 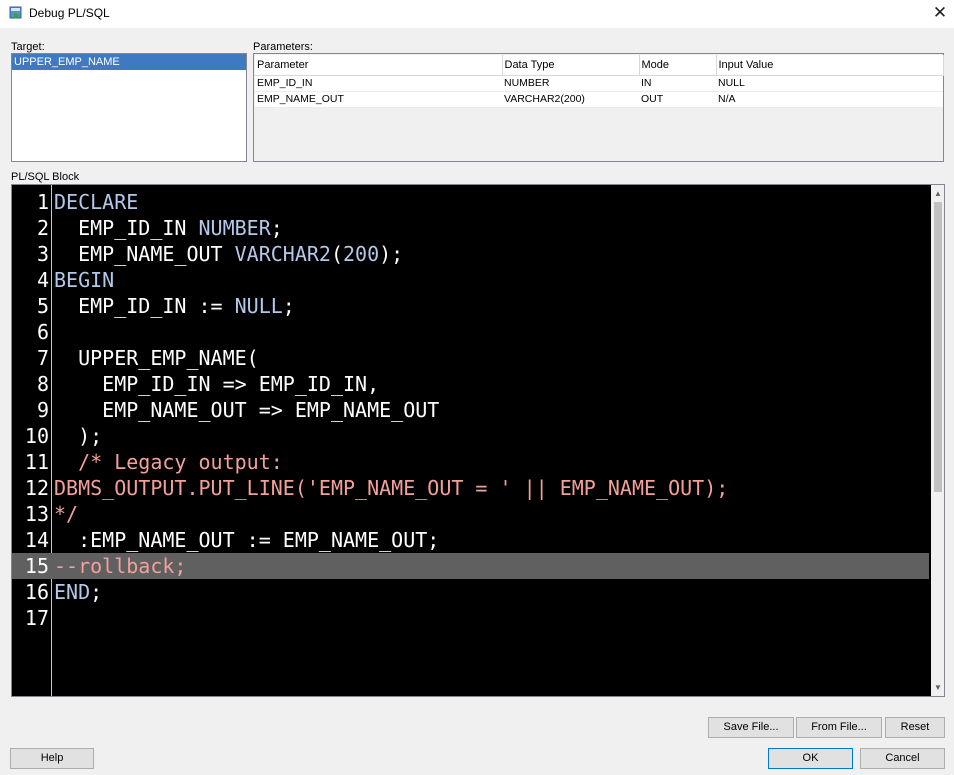 What do you see at coordinates (677, 99) in the screenshot?
I see `cell-mode: OUT` at bounding box center [677, 99].